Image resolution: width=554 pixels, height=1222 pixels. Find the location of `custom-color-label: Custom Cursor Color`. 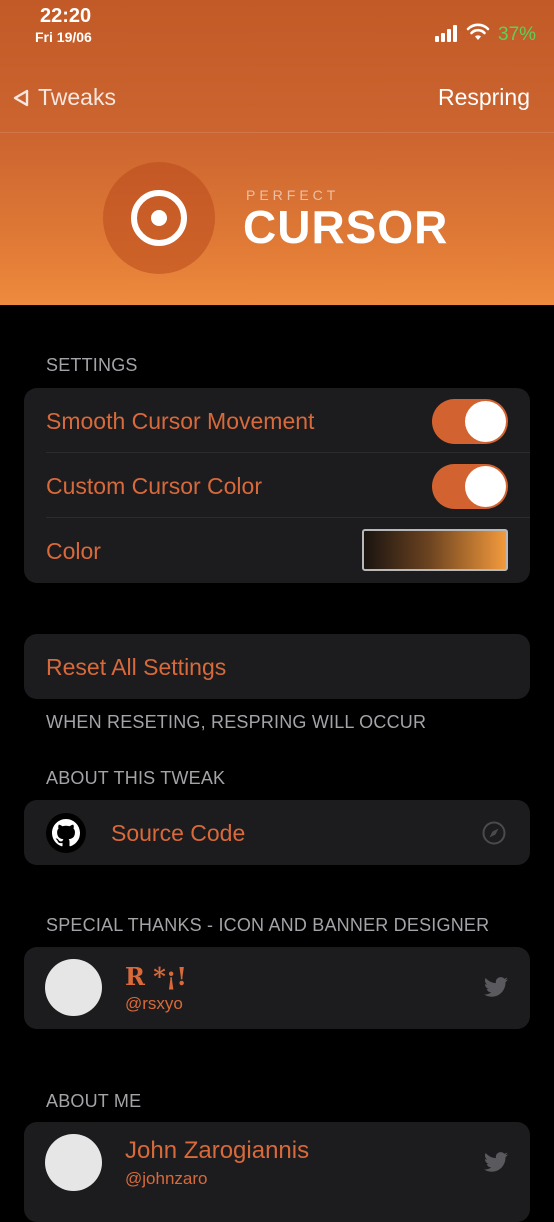

custom-color-label: Custom Cursor Color is located at coordinates (154, 486).